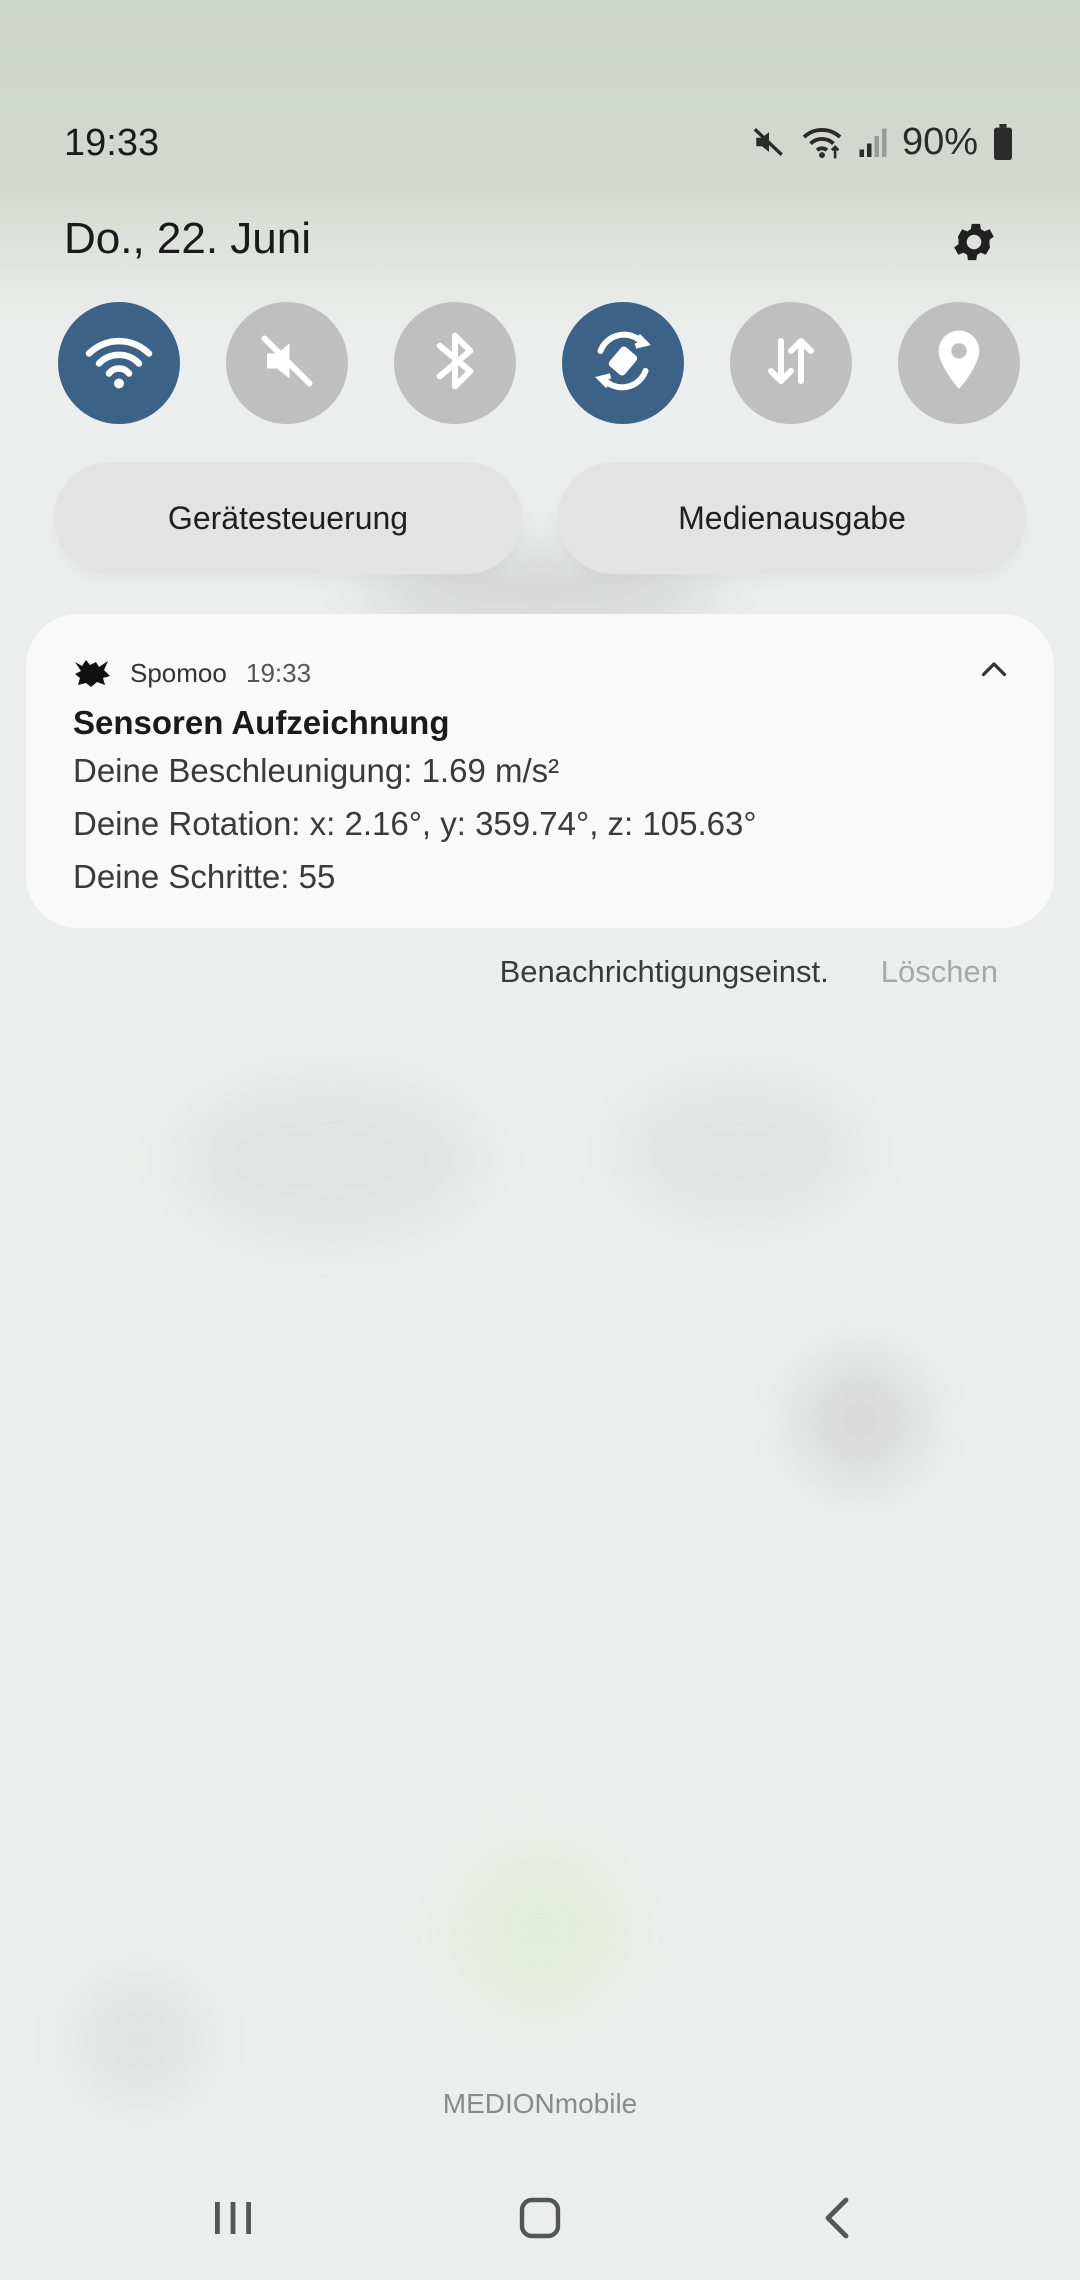 The image size is (1080, 2280). I want to click on signal-icon, so click(873, 142).